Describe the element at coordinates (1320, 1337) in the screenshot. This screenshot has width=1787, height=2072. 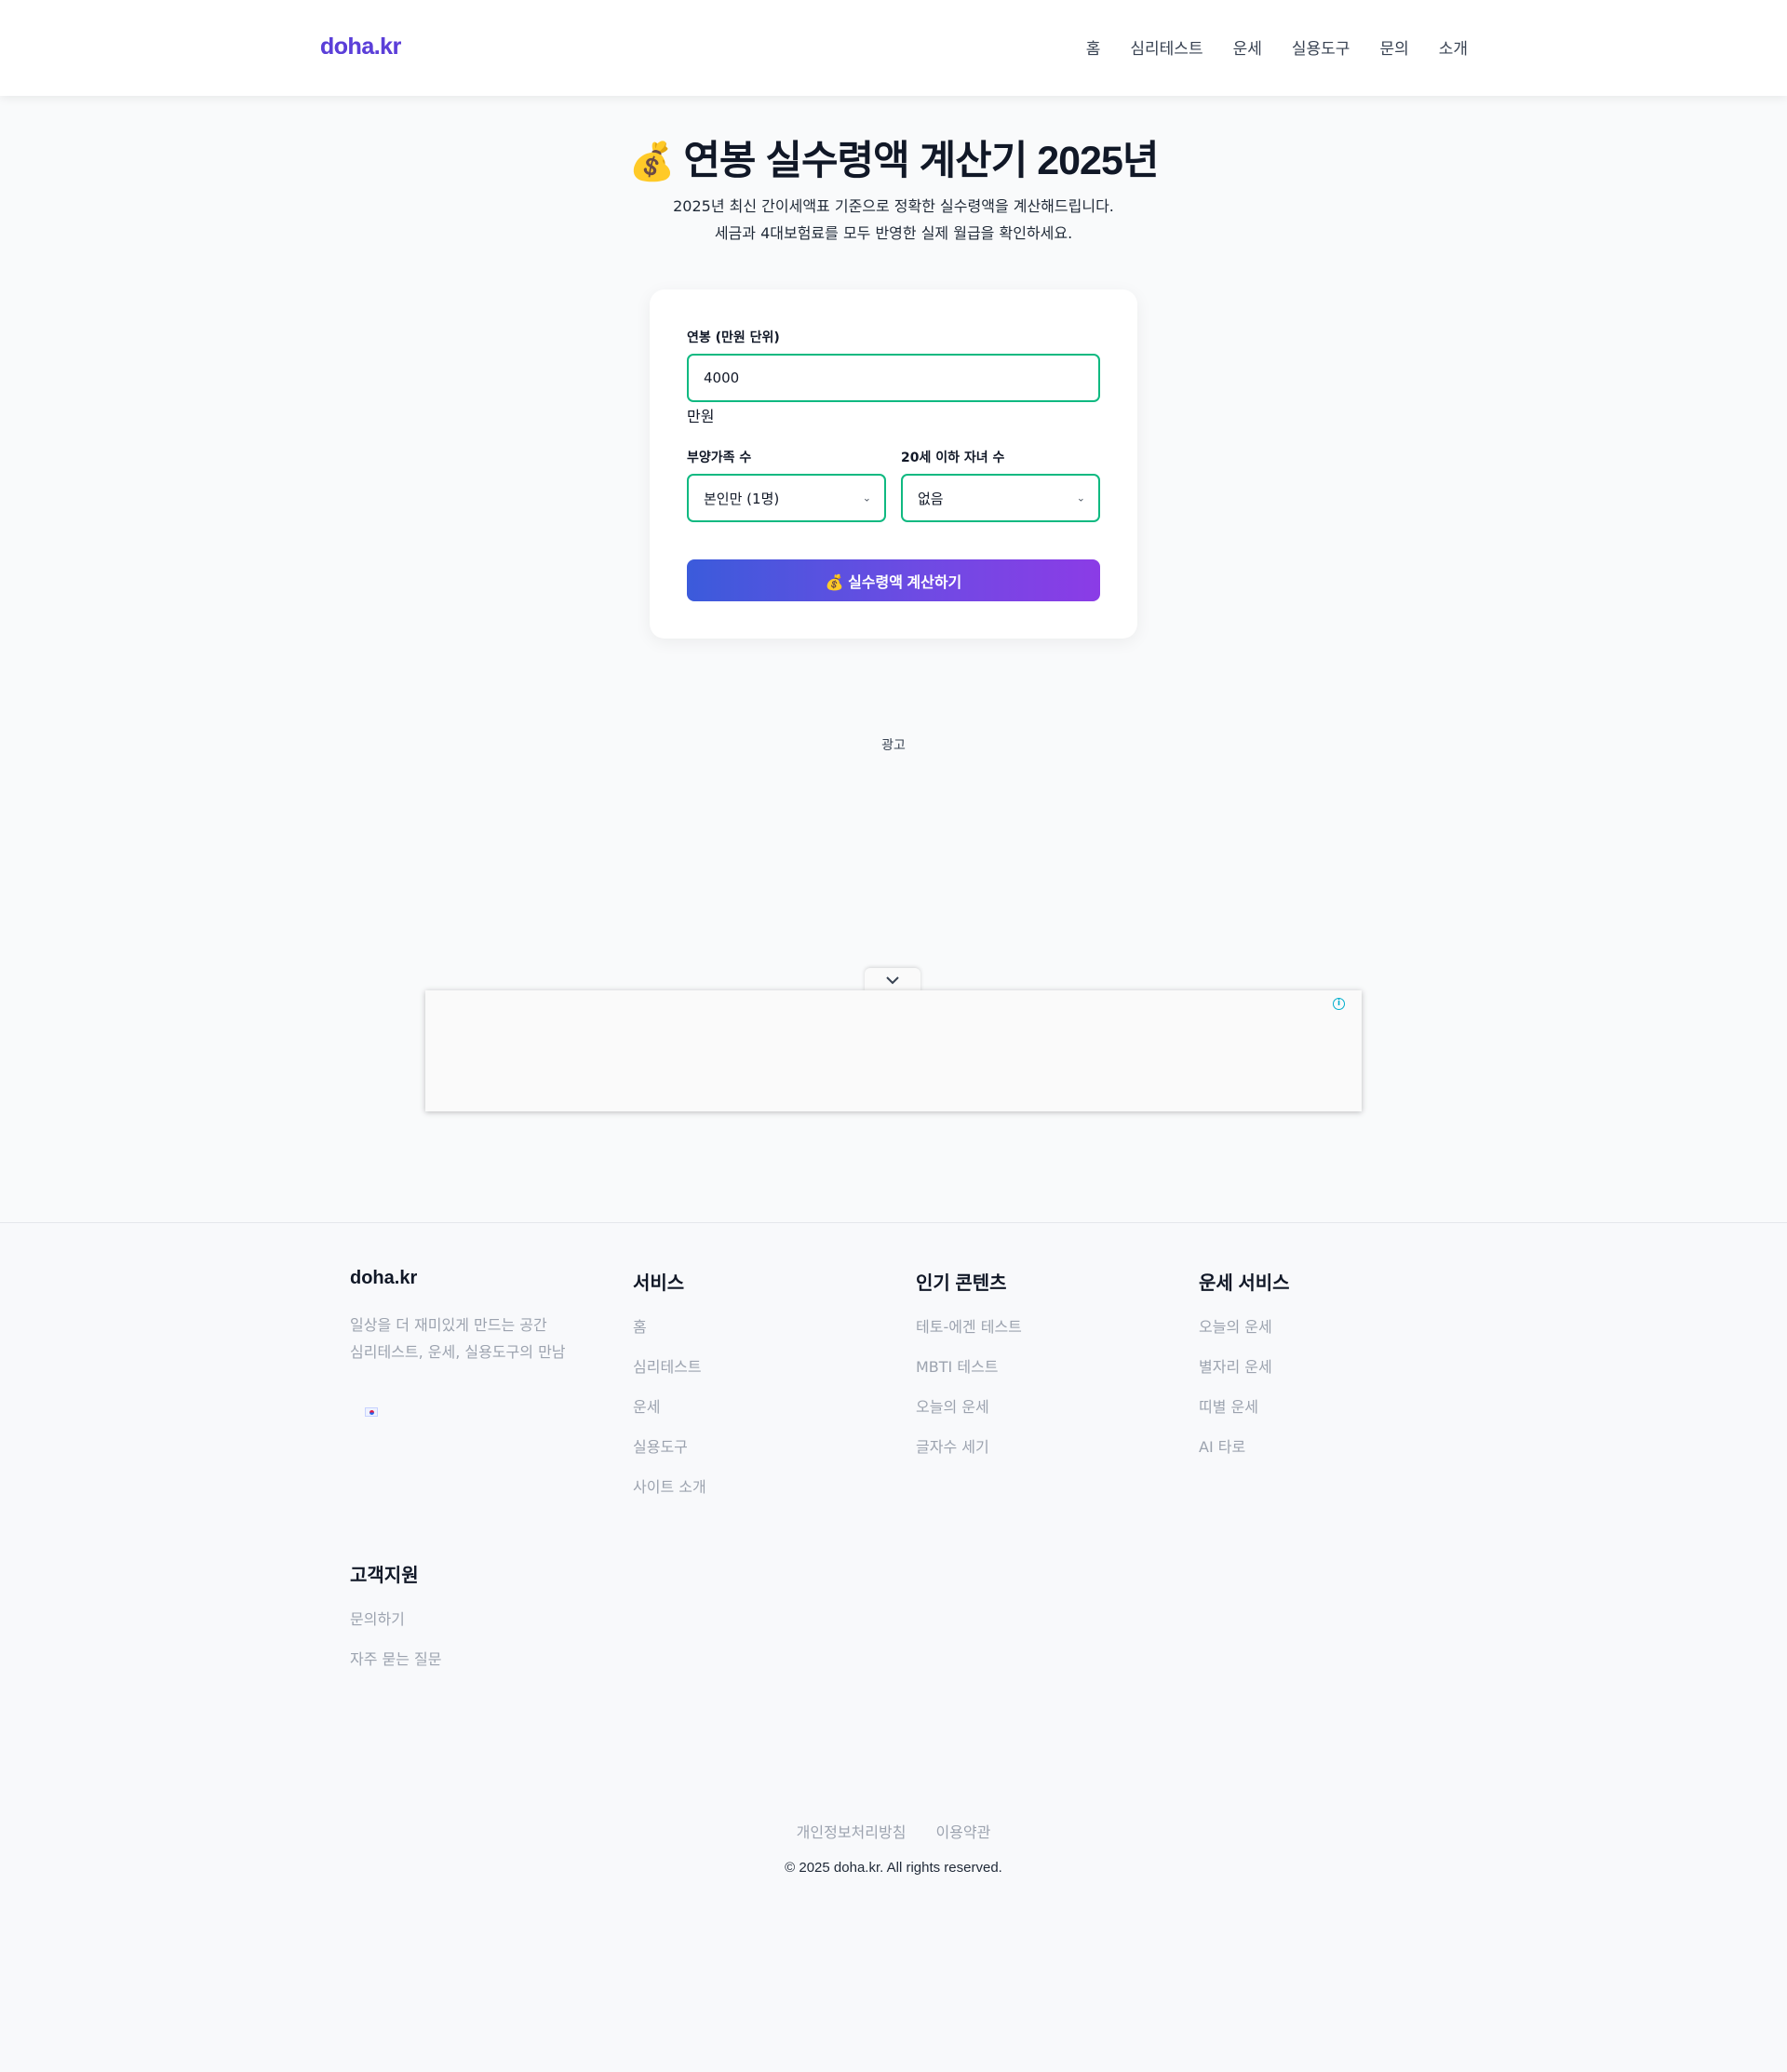
I see `footer-link-today-fortune: 오늘의 운세` at that location.